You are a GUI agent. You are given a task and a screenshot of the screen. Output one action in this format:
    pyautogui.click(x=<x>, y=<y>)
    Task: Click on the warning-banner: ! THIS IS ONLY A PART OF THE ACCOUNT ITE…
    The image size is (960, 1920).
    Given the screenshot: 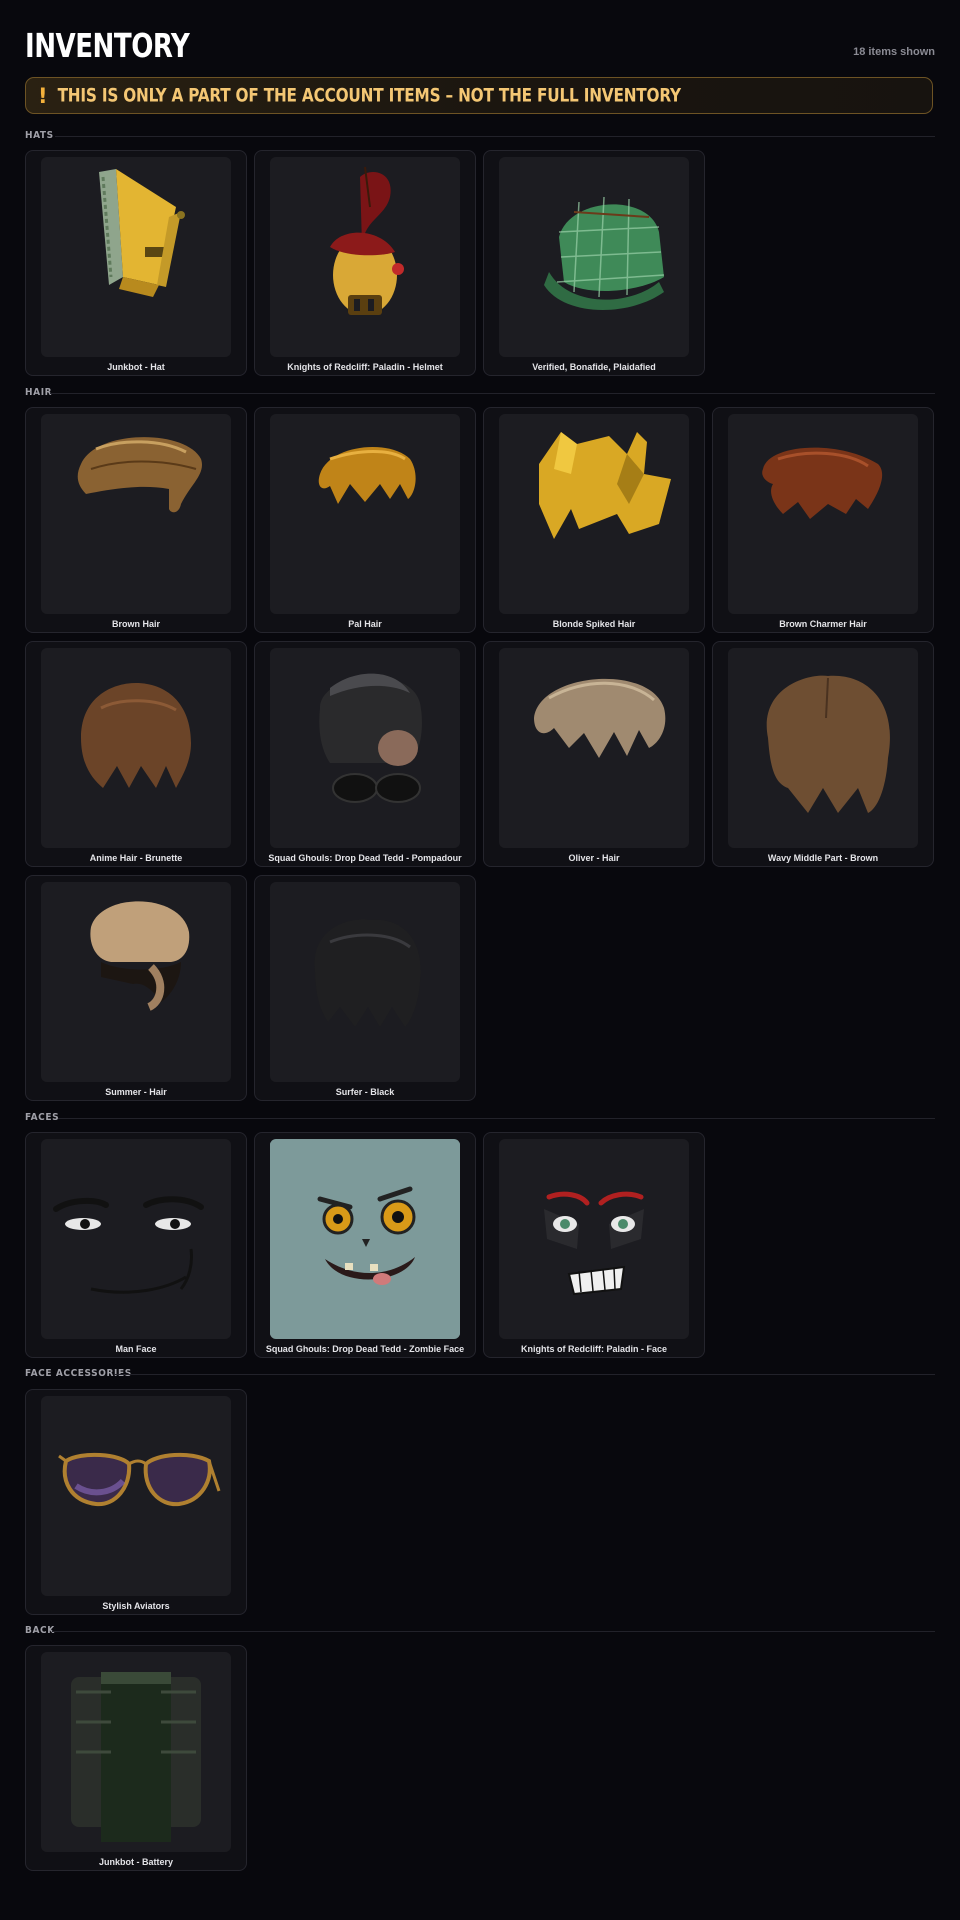 What is the action you would take?
    pyautogui.click(x=479, y=95)
    